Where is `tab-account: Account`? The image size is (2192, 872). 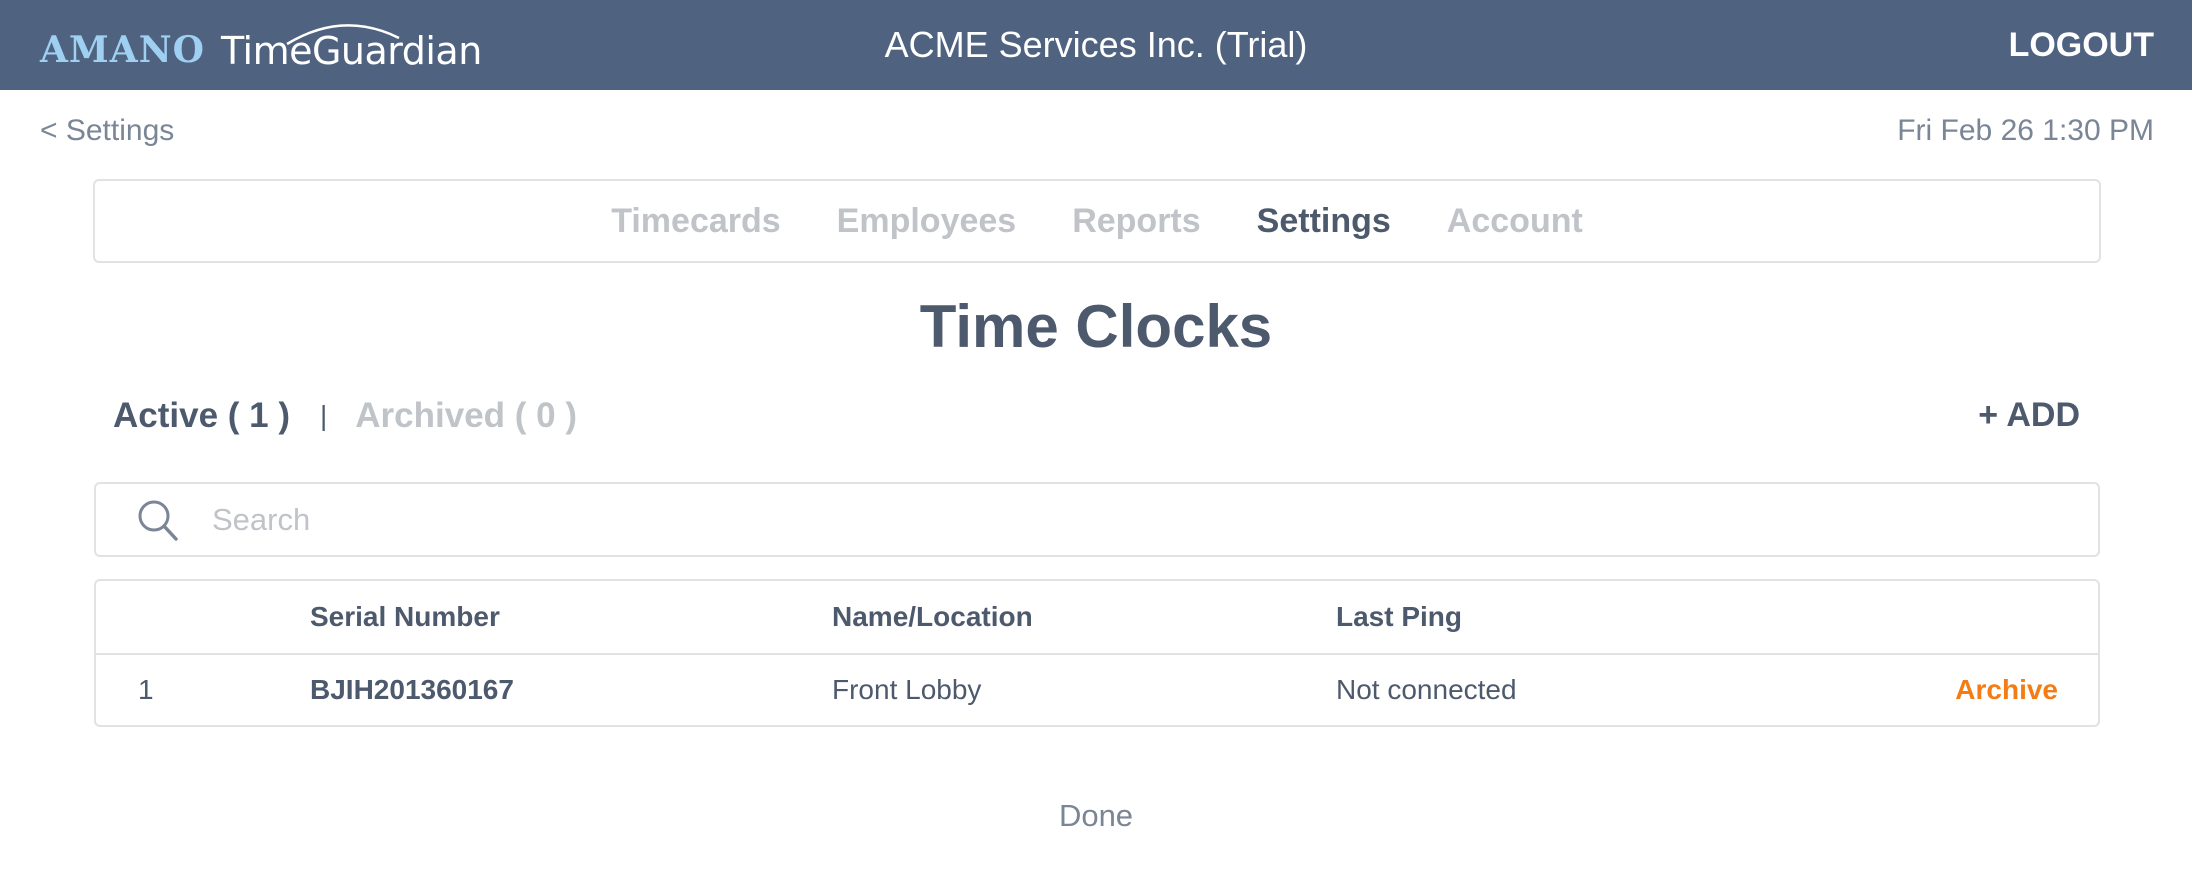 tab-account: Account is located at coordinates (1515, 221).